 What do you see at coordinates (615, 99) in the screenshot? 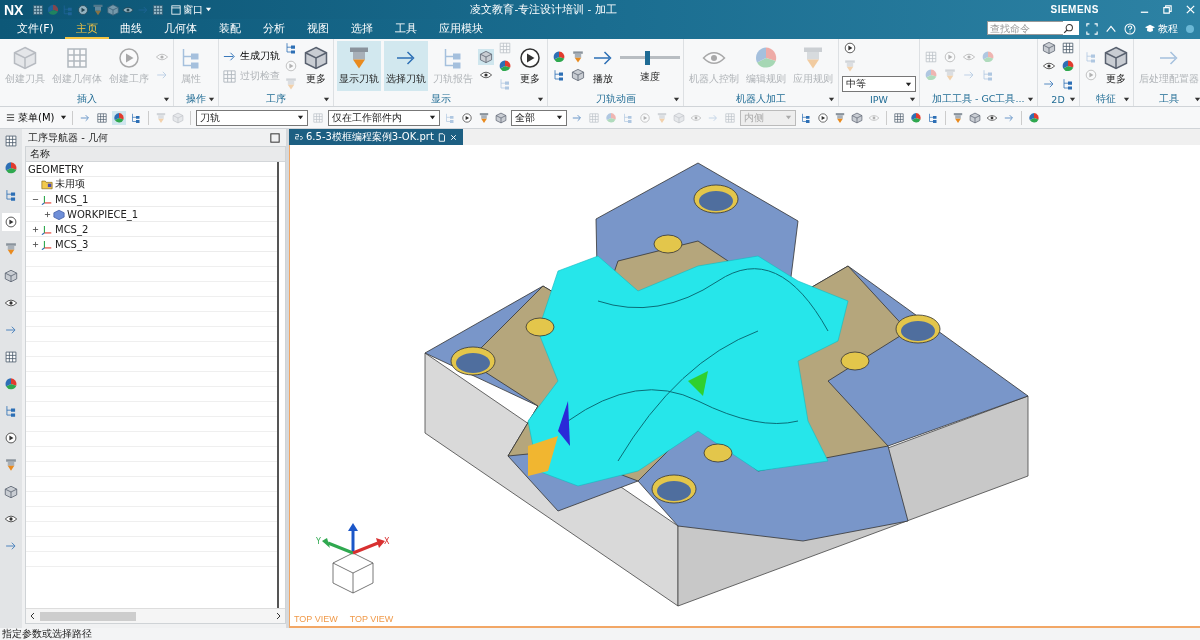
I see `group-label: 刀轨动画` at bounding box center [615, 99].